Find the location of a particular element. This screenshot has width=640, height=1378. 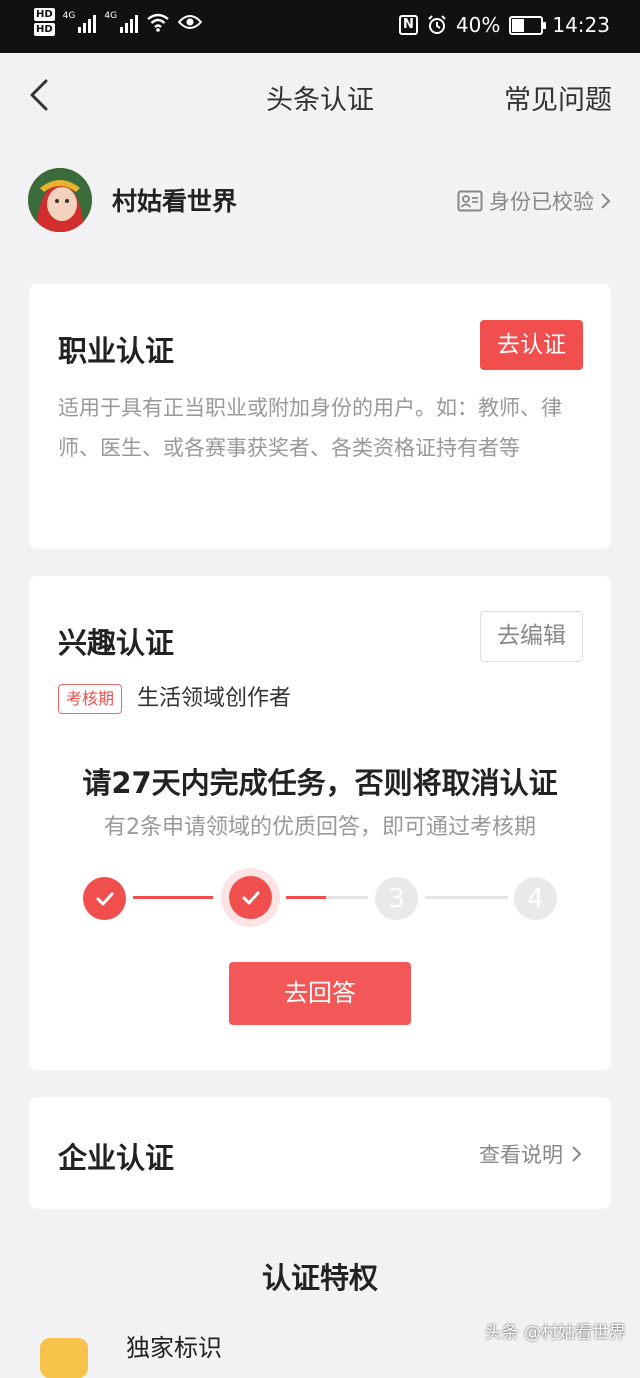

status-bar: HD HD 4G 4G N 40% 14:23 is located at coordinates (320, 26).